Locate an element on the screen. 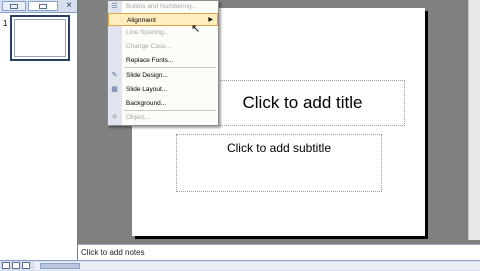  slide-sorter-view-button is located at coordinates (16, 265).